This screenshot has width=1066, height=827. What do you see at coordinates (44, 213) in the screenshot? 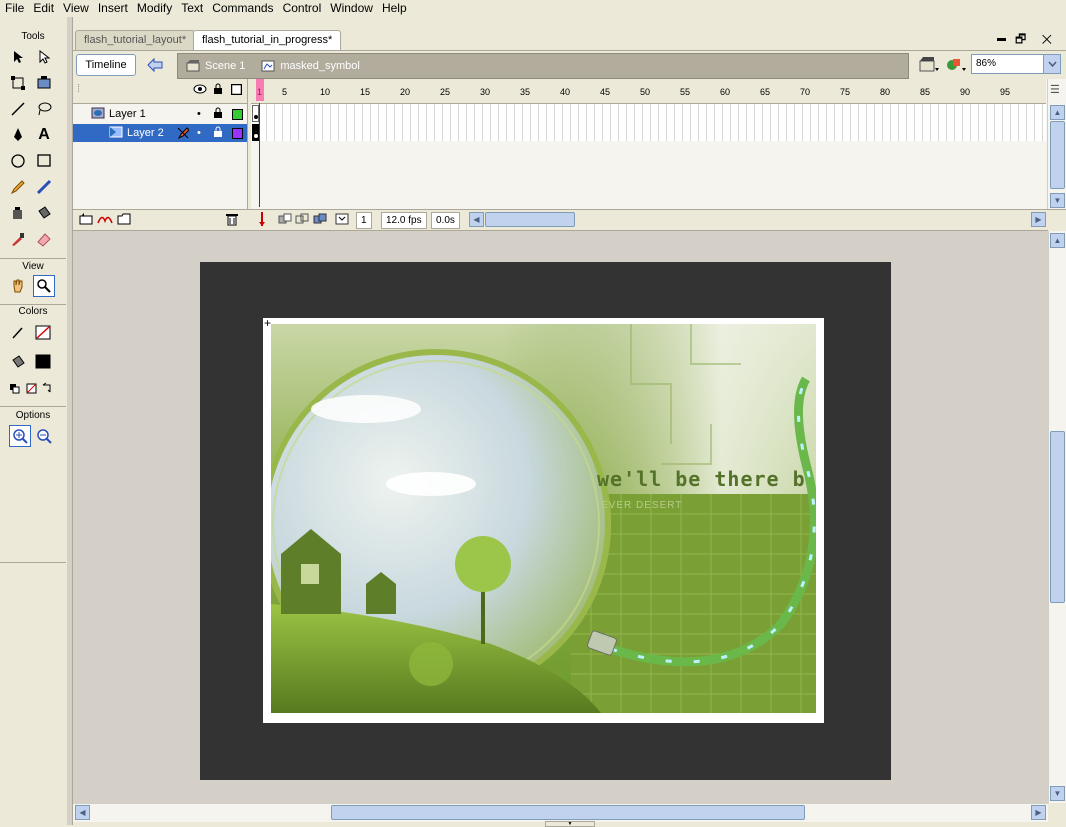
I see `paint-bucket-tool-icon` at bounding box center [44, 213].